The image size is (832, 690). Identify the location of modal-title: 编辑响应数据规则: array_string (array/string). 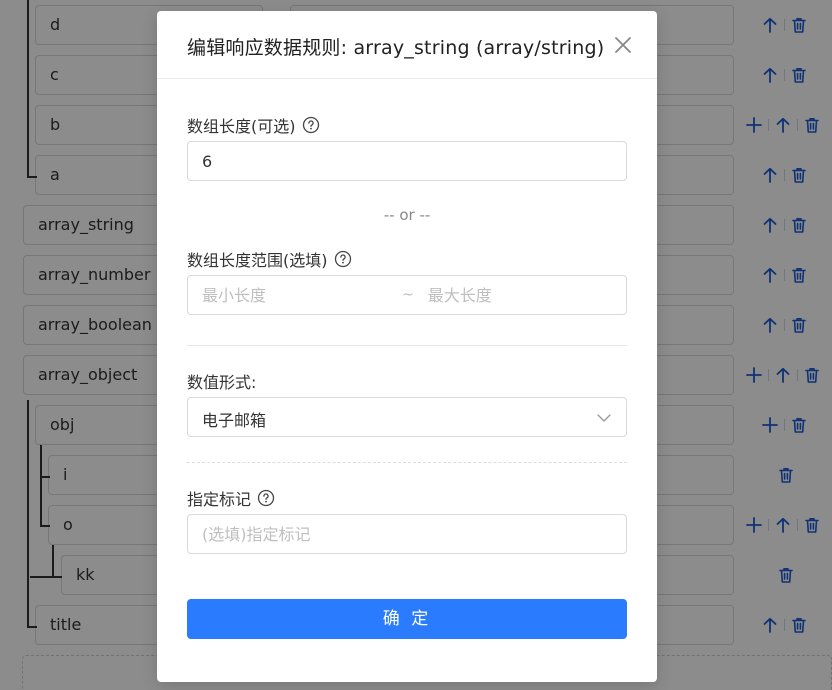
(396, 48).